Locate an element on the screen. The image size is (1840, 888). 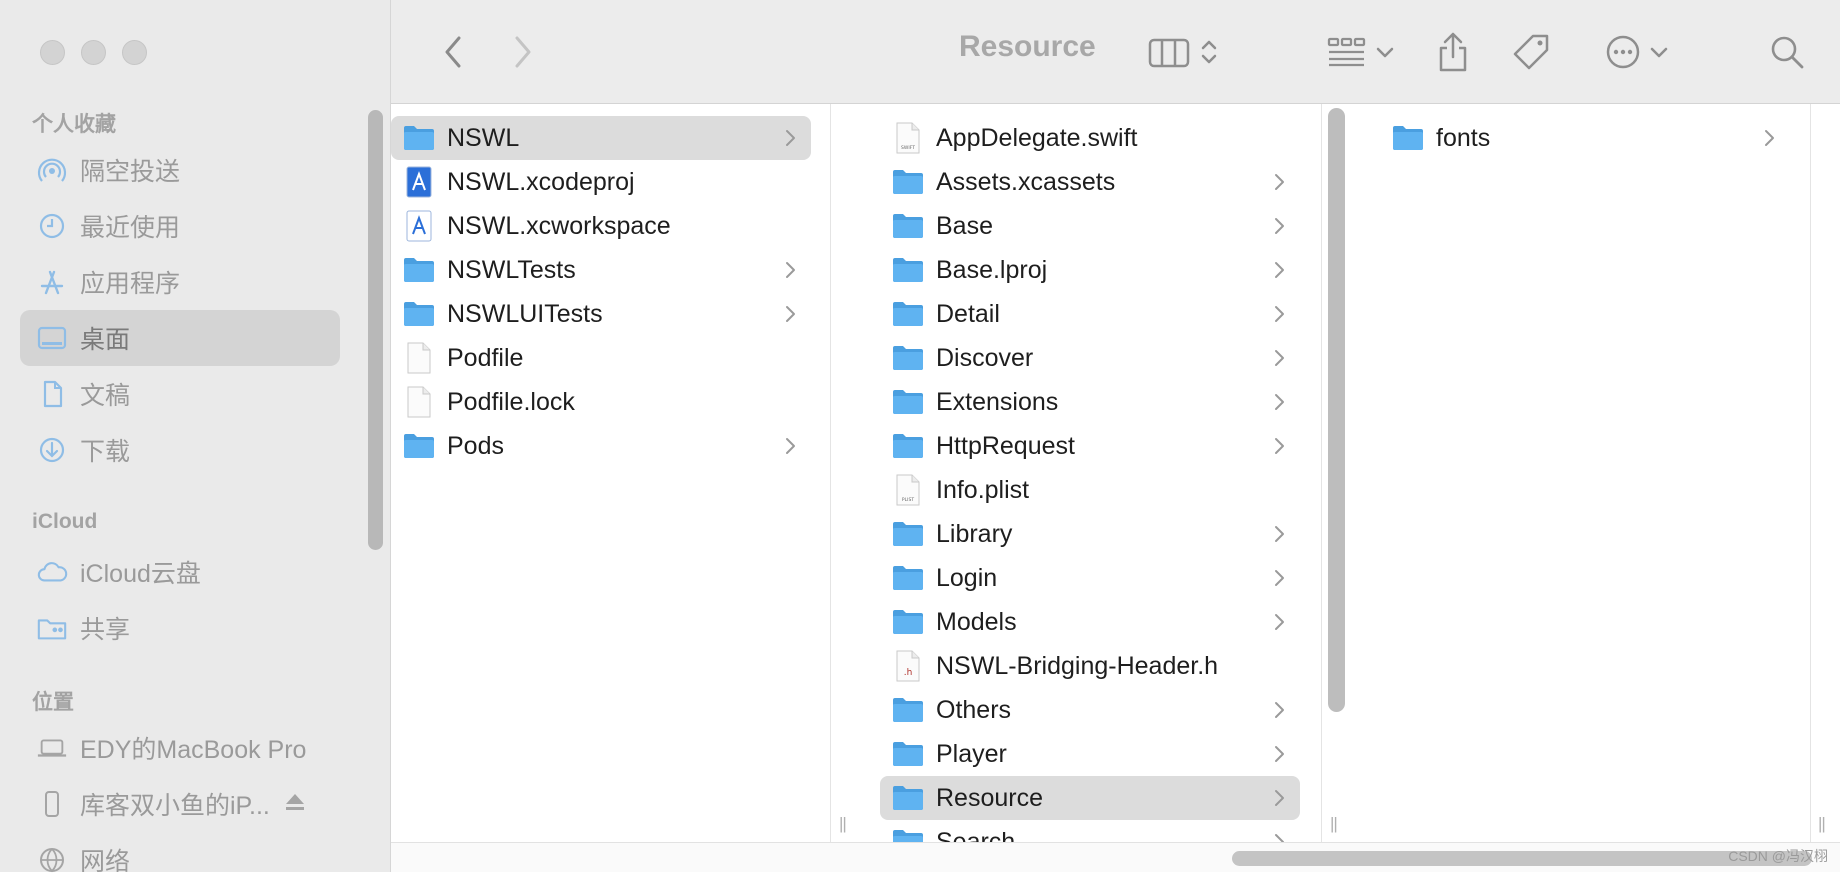
minimize-button is located at coordinates (93, 52).